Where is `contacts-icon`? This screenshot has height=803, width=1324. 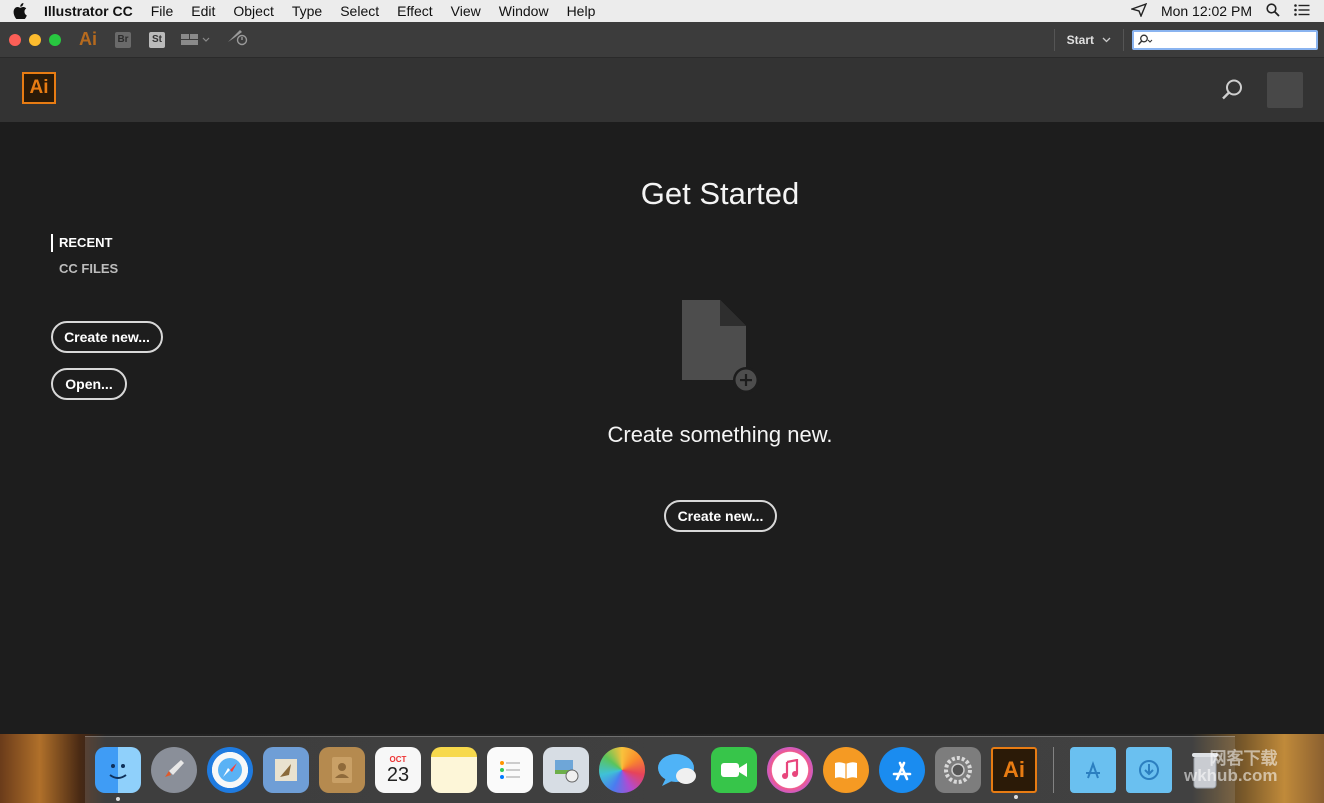
contacts-icon is located at coordinates (342, 770).